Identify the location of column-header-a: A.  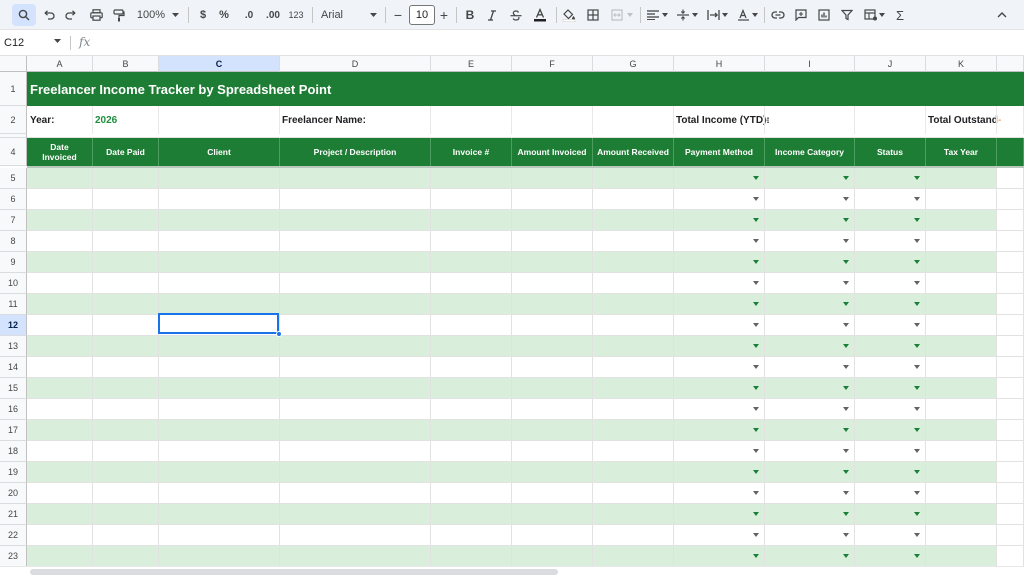
(60, 64).